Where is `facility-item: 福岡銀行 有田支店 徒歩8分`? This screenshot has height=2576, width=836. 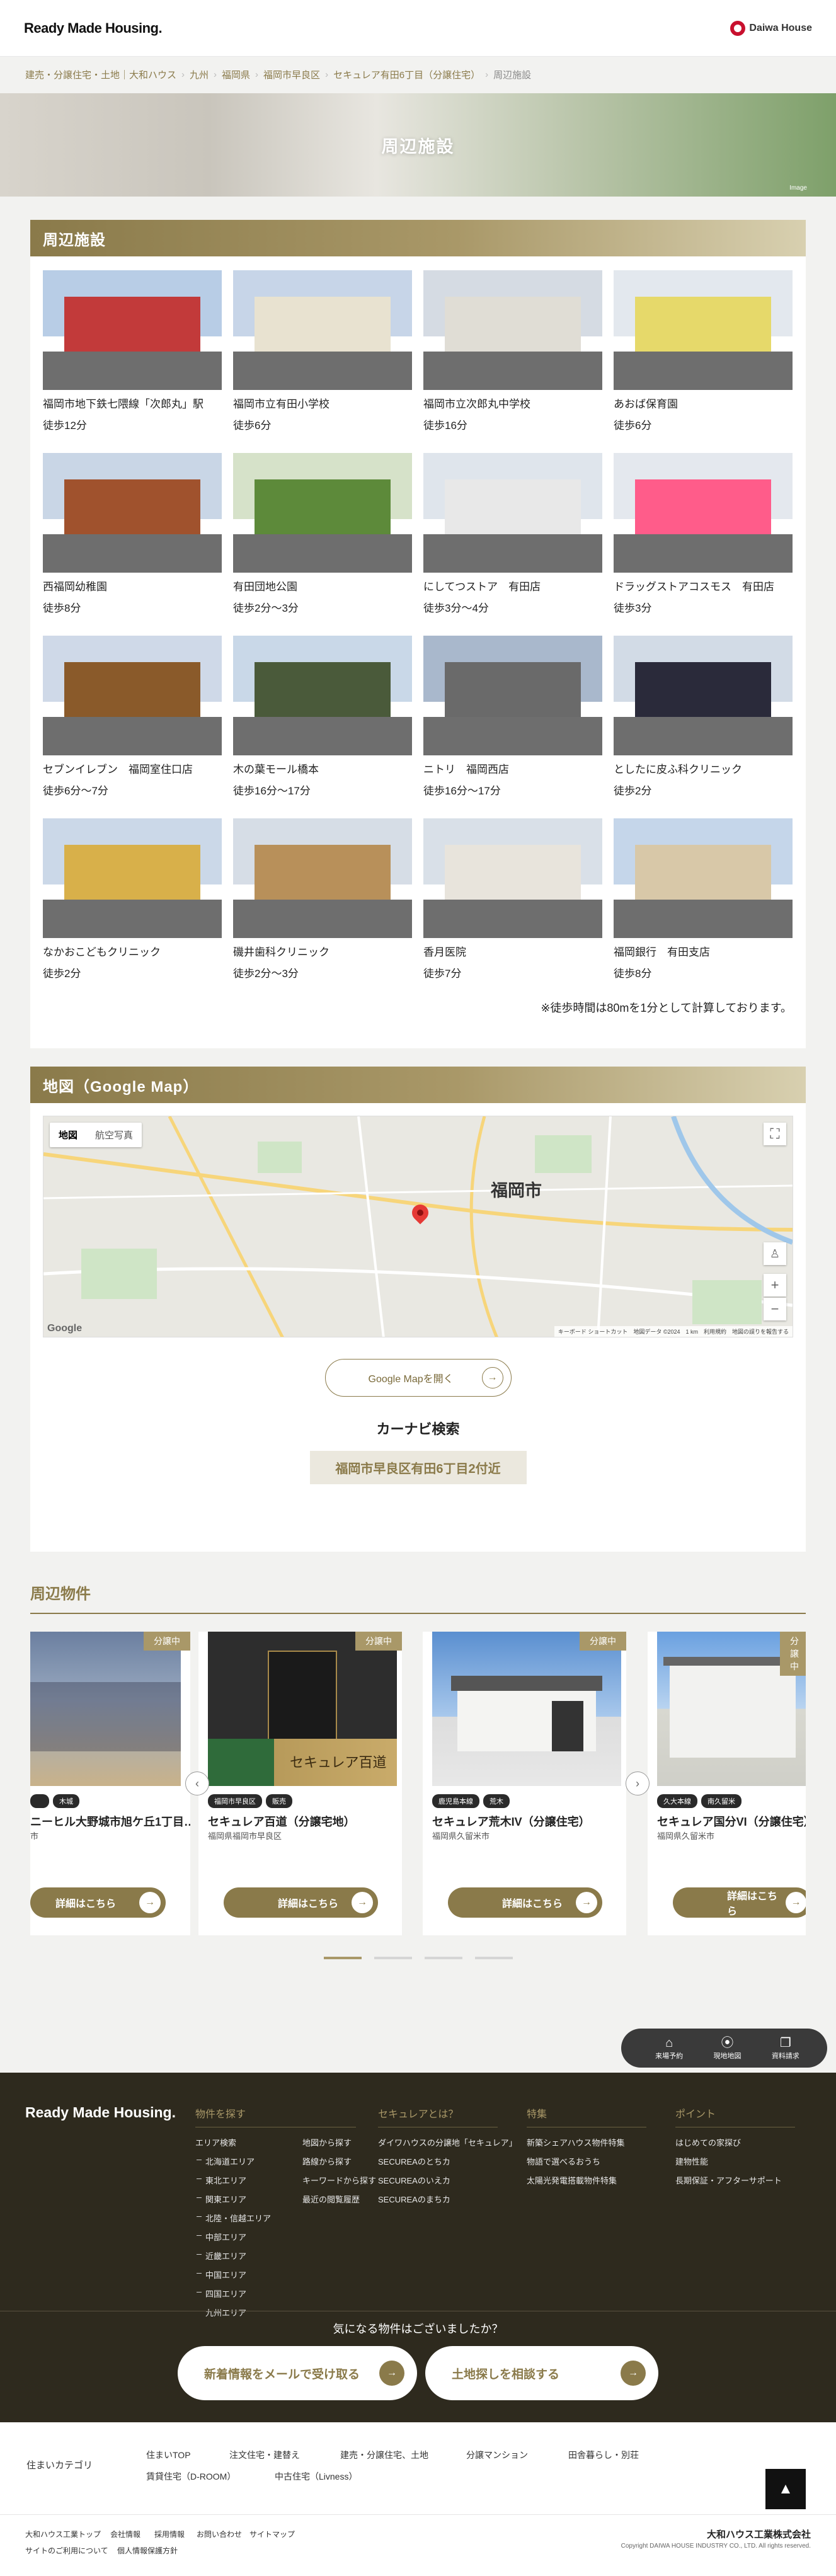
facility-item: 福岡銀行 有田支店 徒歩8分 is located at coordinates (704, 899).